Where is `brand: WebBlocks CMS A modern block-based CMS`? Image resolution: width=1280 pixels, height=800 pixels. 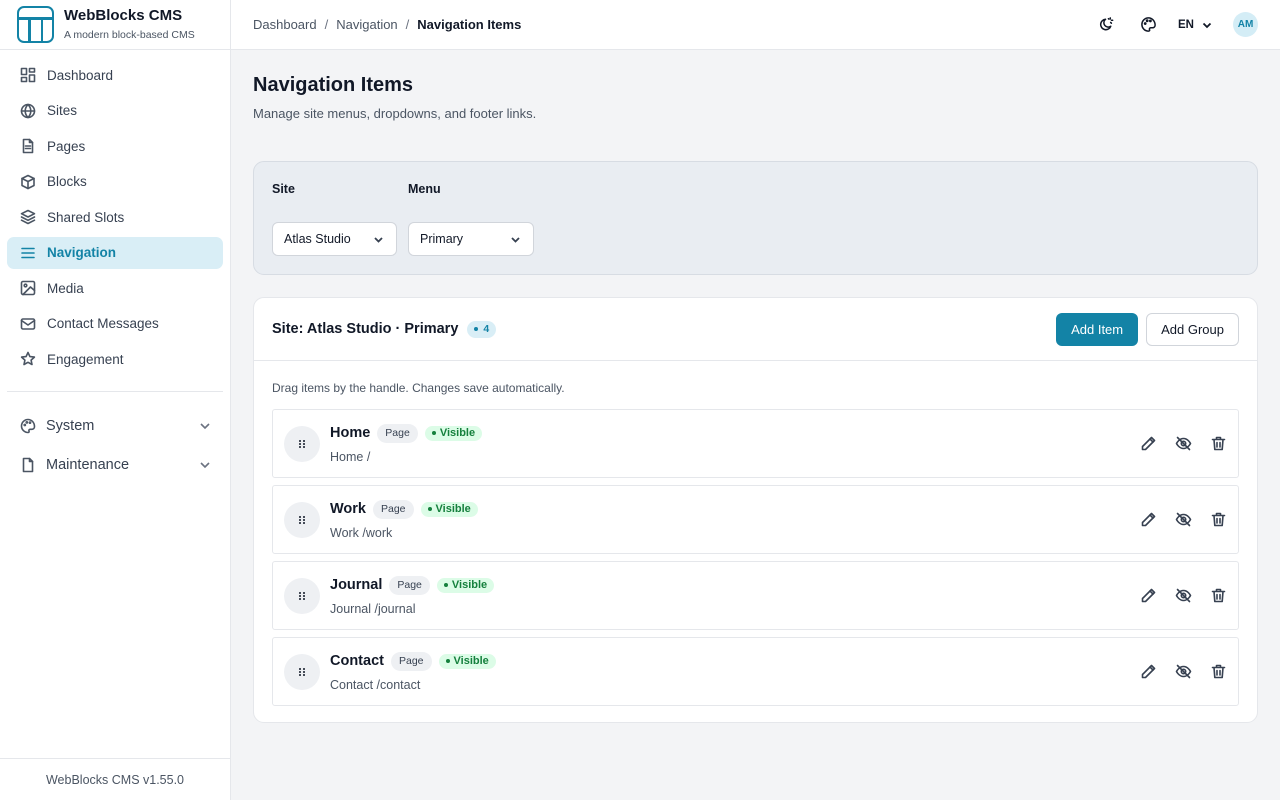 brand: WebBlocks CMS A modern block-based CMS is located at coordinates (115, 25).